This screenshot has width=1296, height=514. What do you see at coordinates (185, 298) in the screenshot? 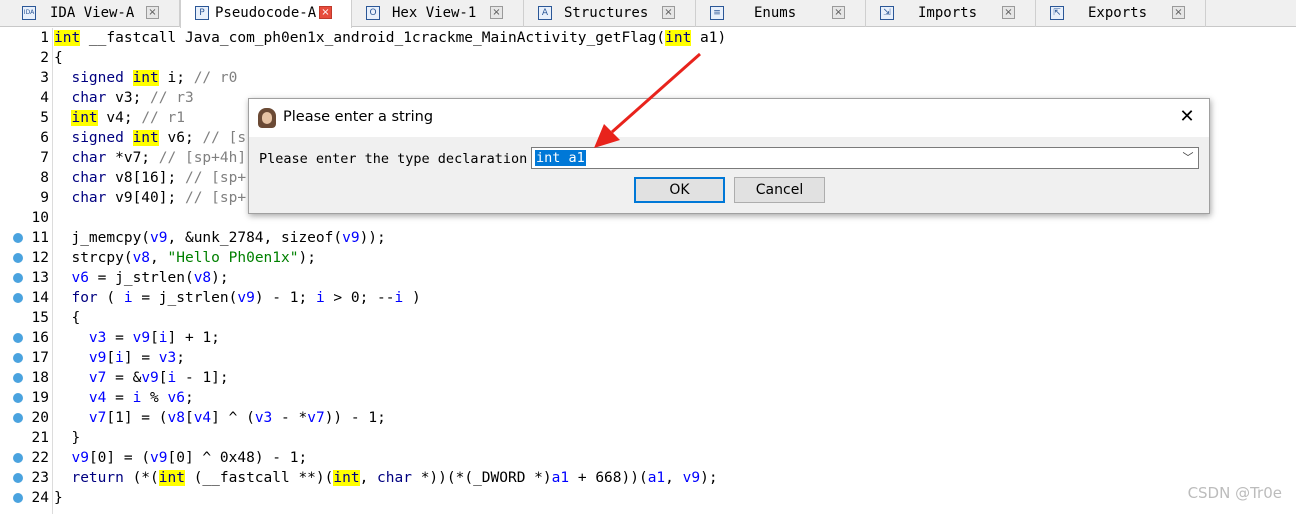
I see `code-token: = j_strlen(` at bounding box center [185, 298].